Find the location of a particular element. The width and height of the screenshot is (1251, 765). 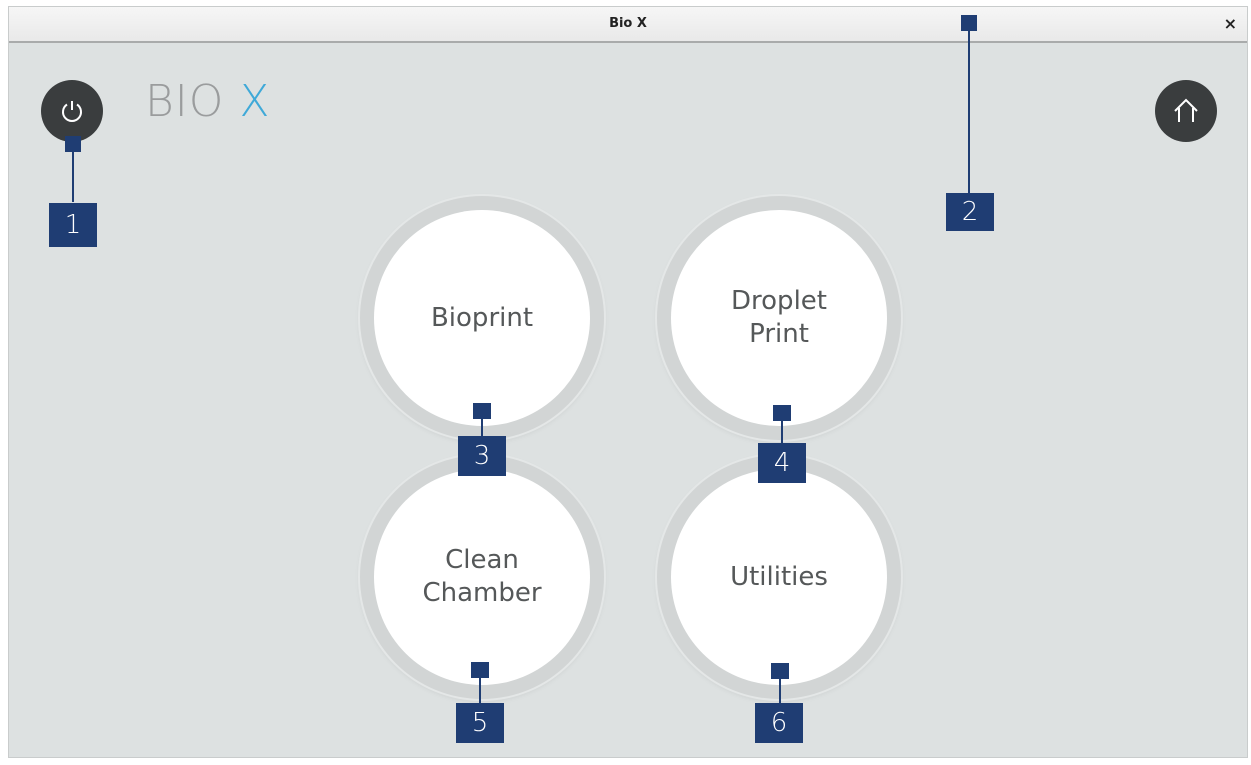

callout-3-anchor is located at coordinates (482, 411).